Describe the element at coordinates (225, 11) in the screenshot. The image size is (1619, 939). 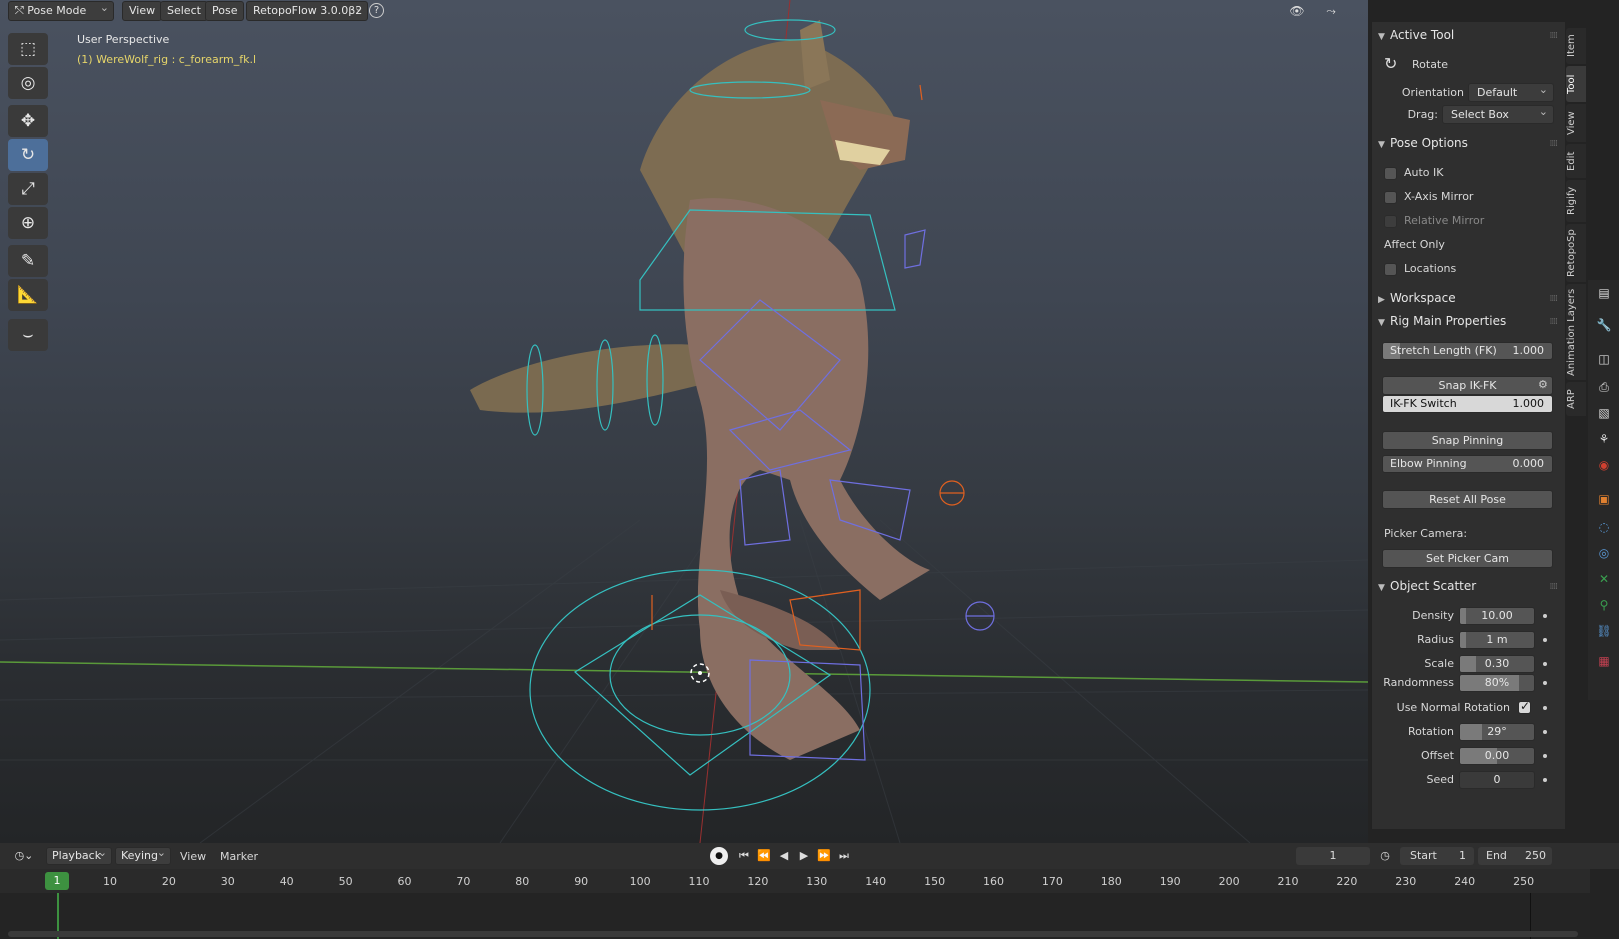
I see `pose-menu: Pose` at that location.